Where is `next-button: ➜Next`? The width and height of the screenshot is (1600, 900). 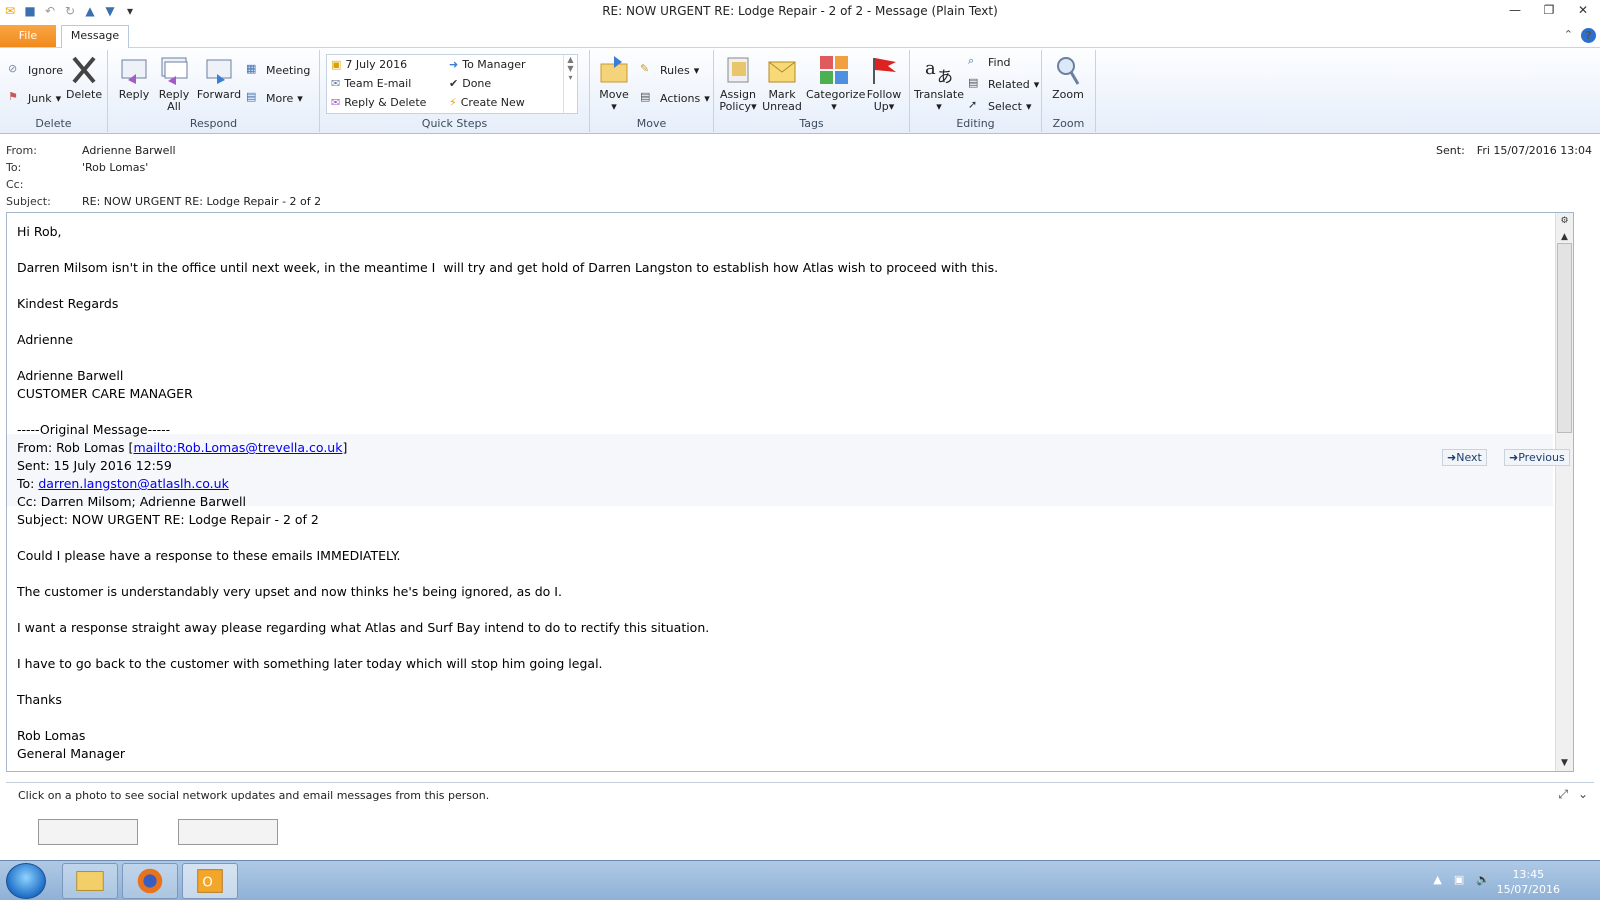 next-button: ➜Next is located at coordinates (1464, 457).